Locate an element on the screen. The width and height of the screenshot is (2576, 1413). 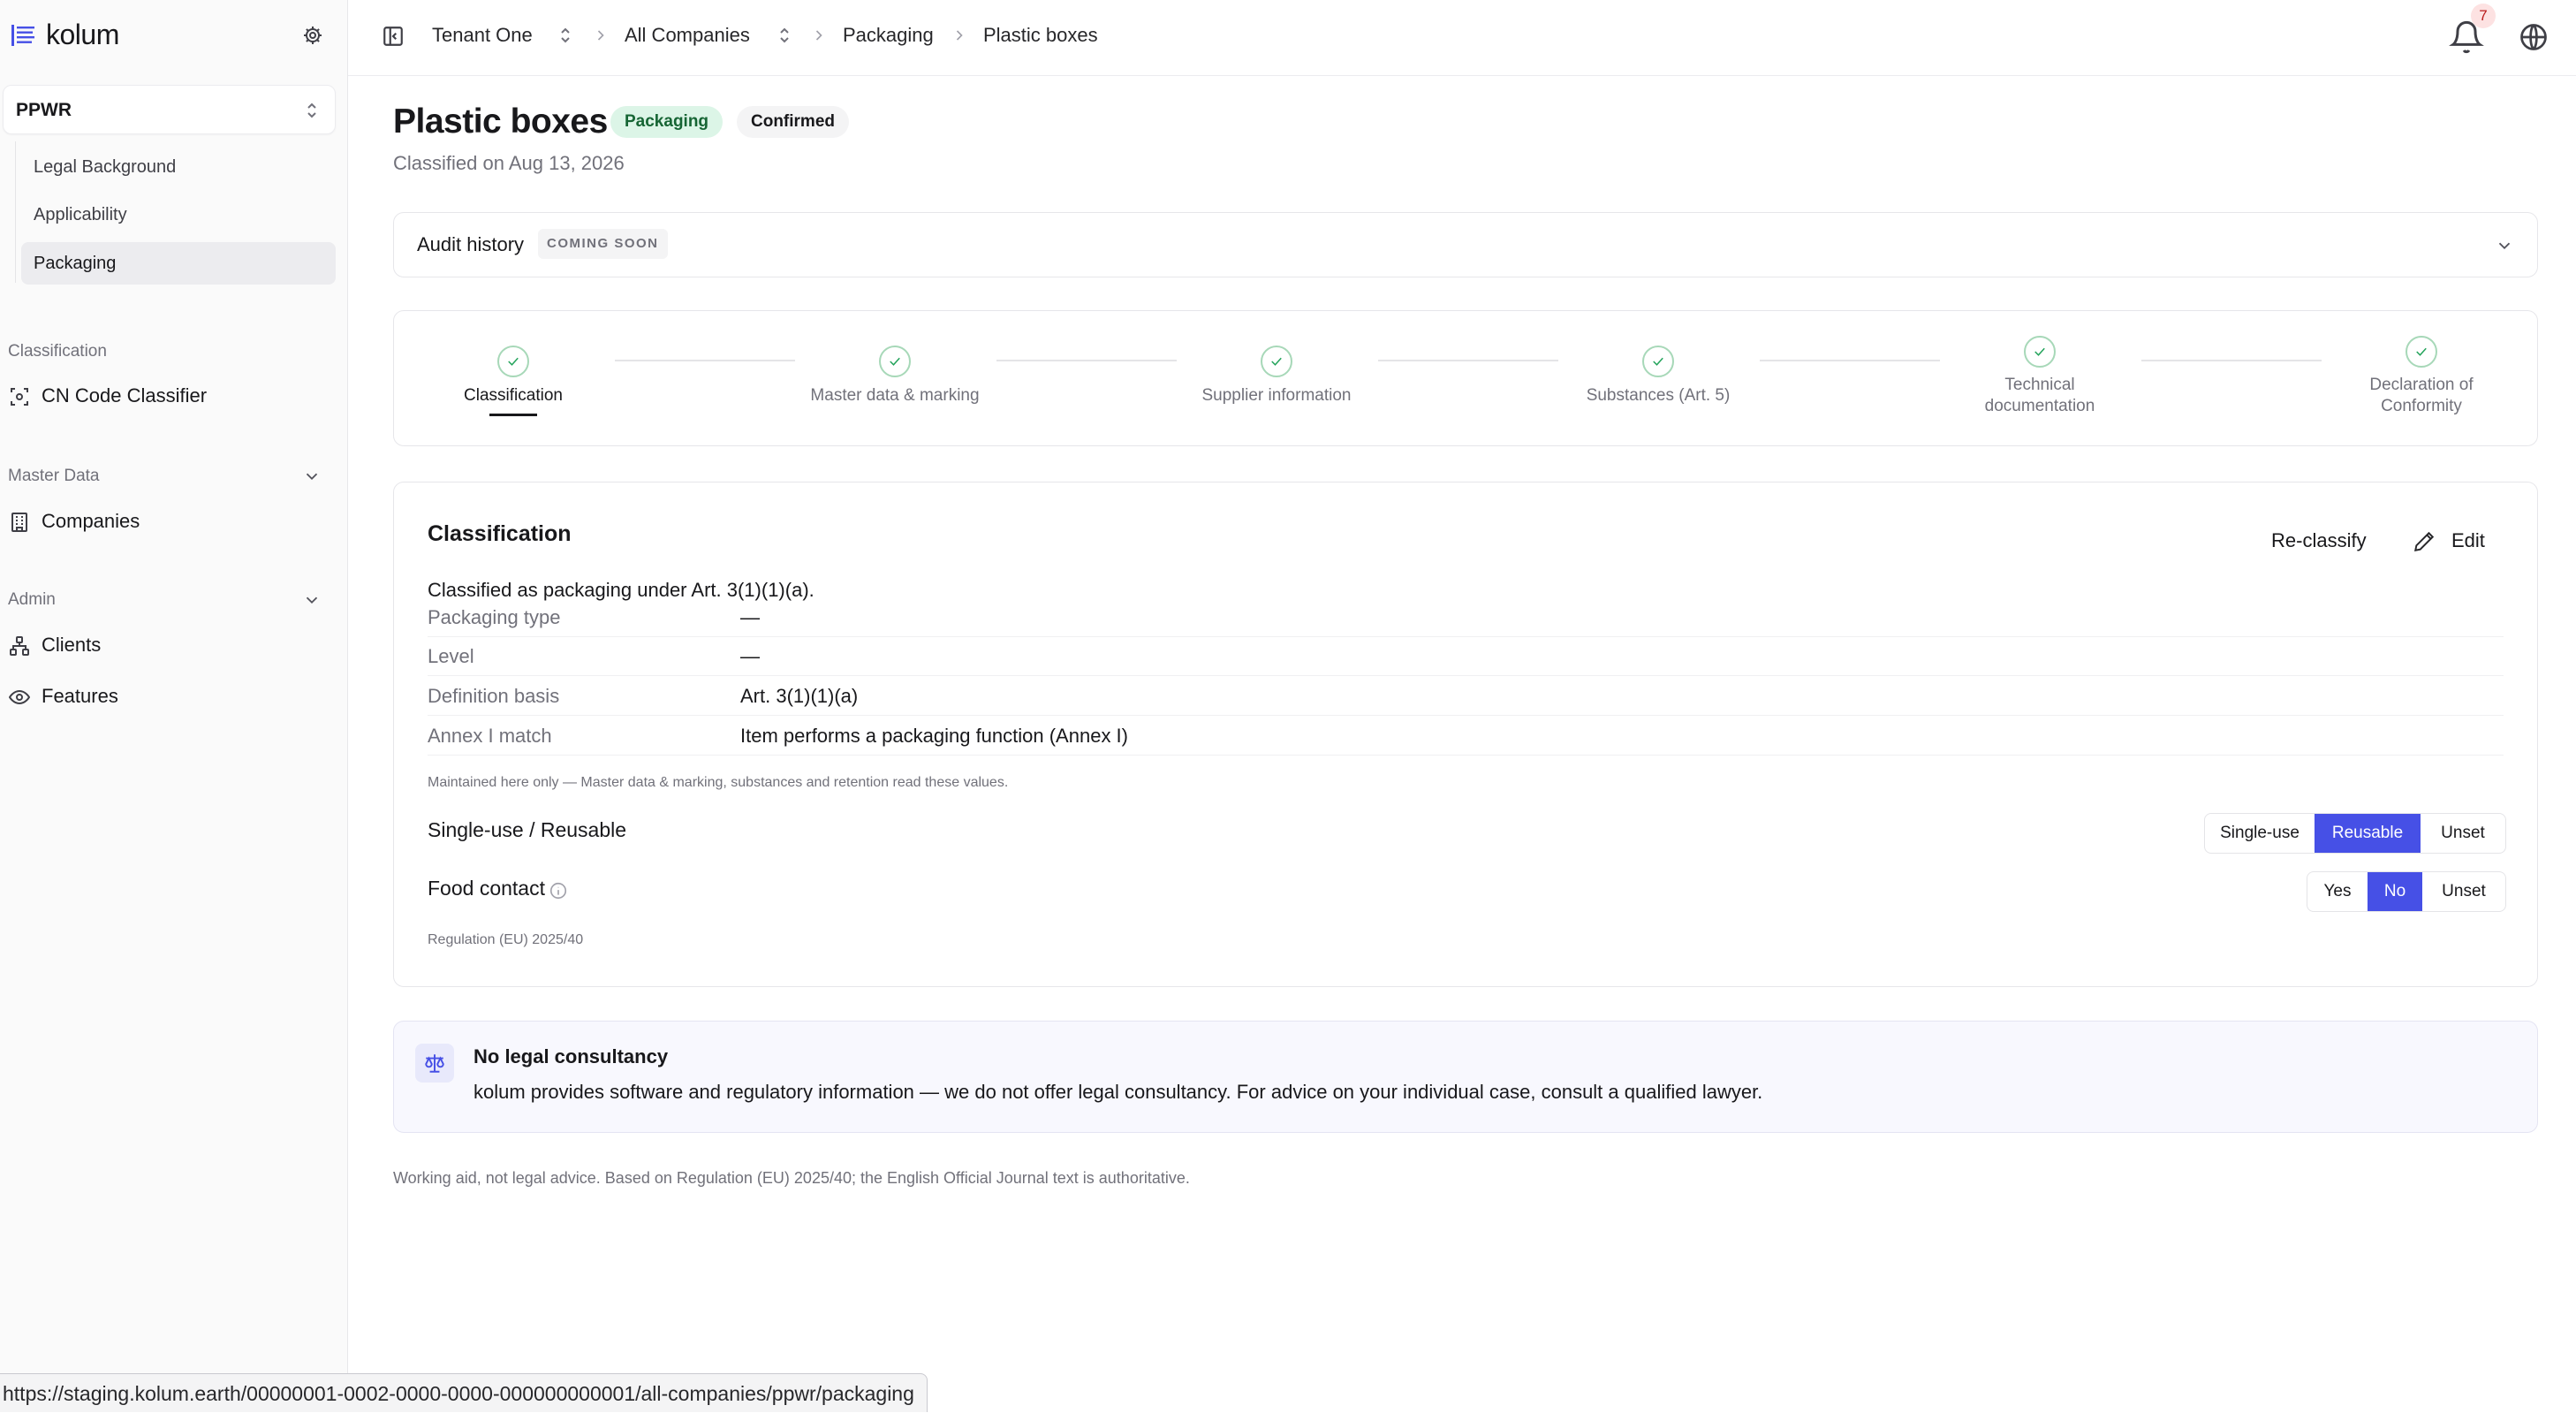
sidebar-item-cn-code-classifier: CN Code Classifier is located at coordinates (168, 396).